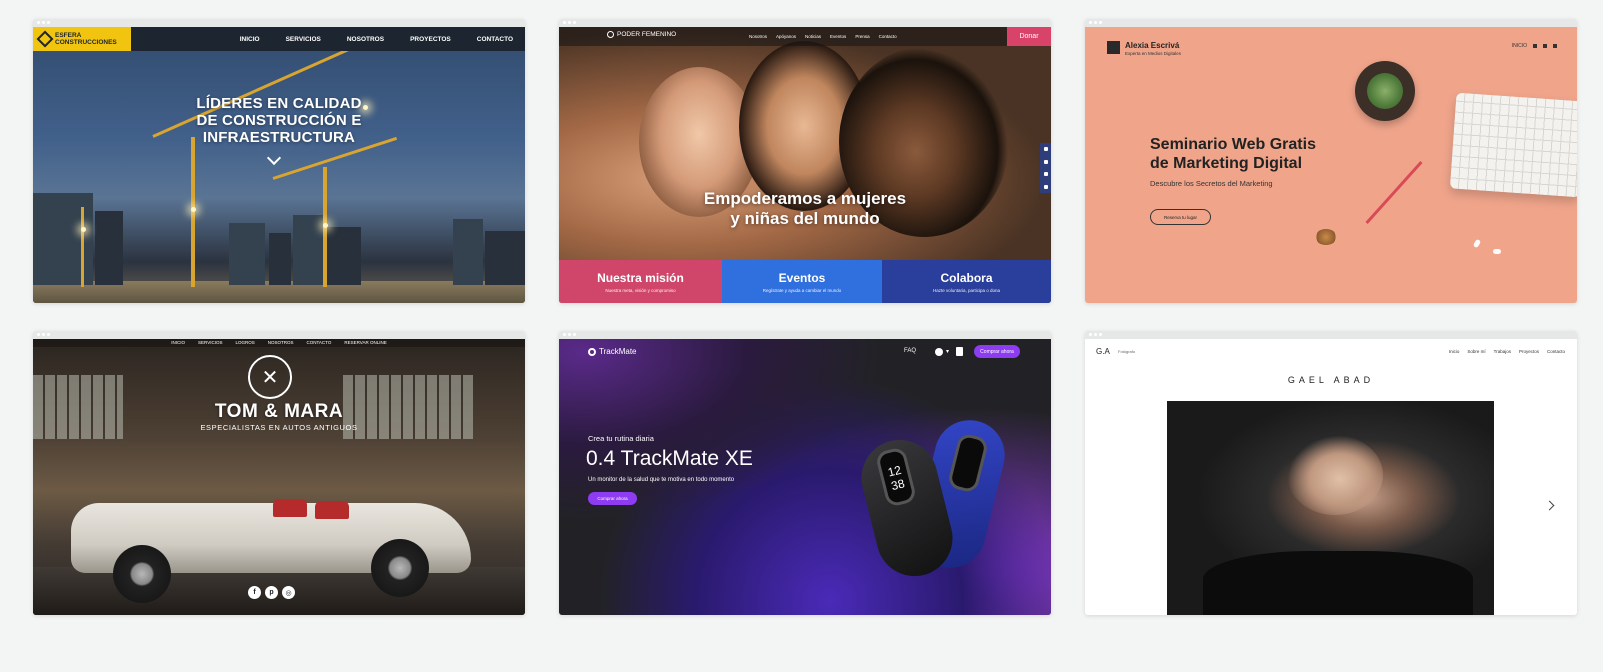  I want to click on garage-floor, so click(279, 591).